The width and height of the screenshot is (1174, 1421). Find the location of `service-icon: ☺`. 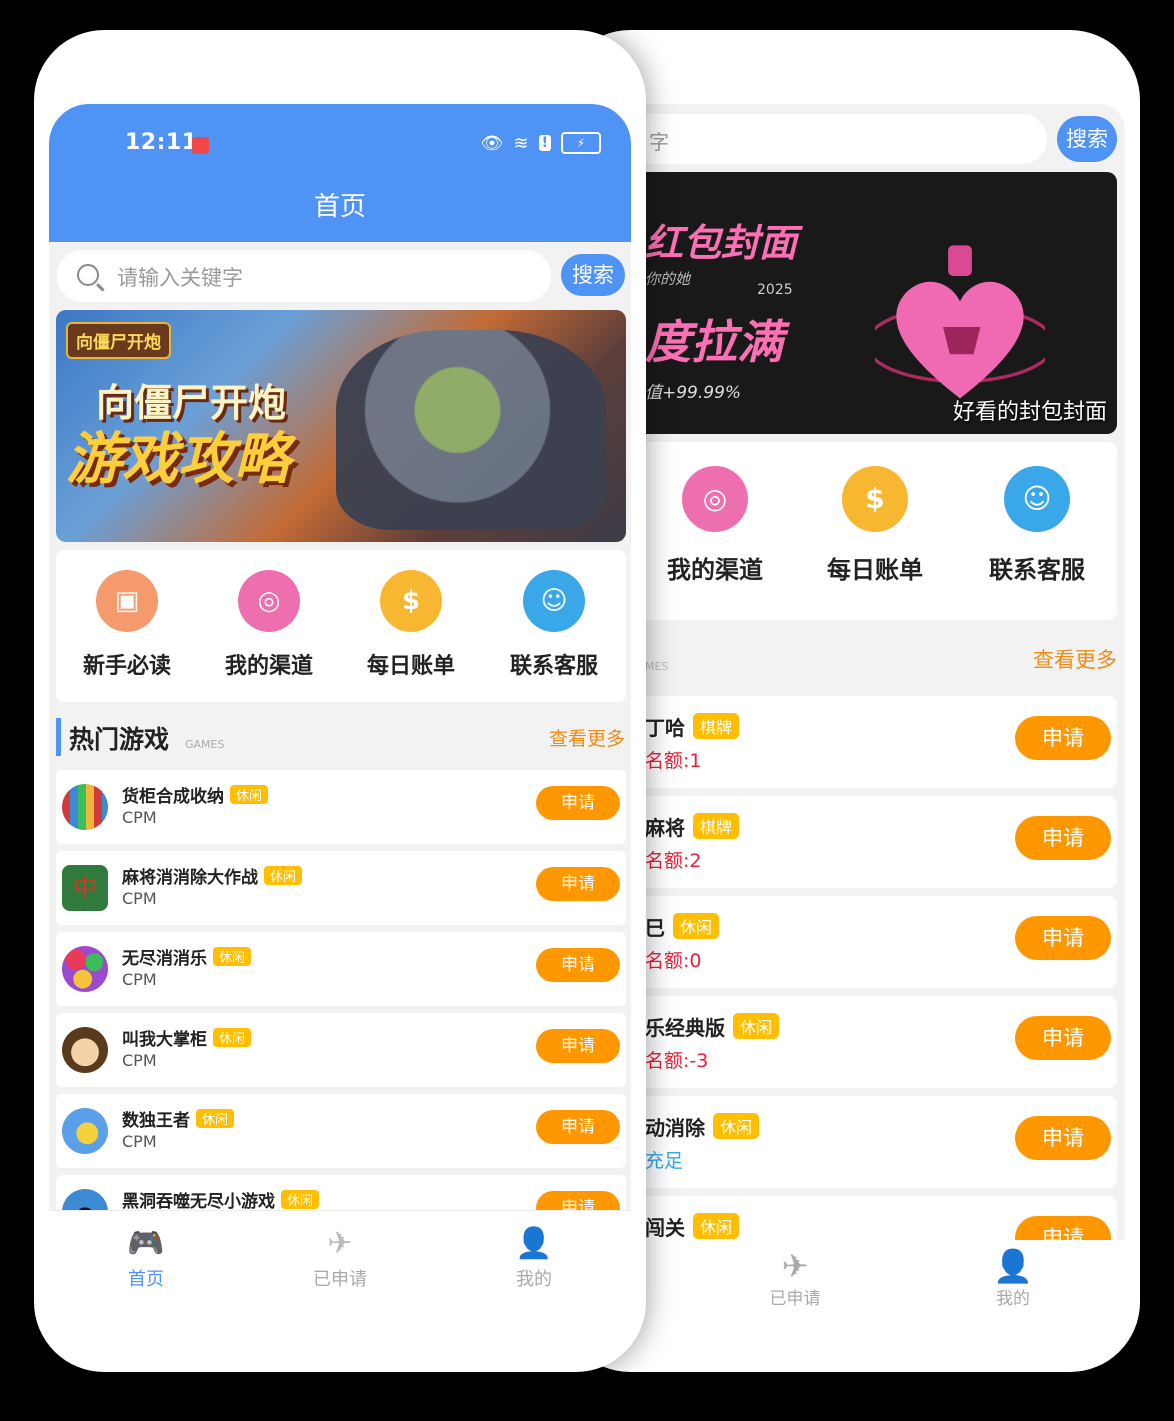

service-icon: ☺ is located at coordinates (1037, 499).